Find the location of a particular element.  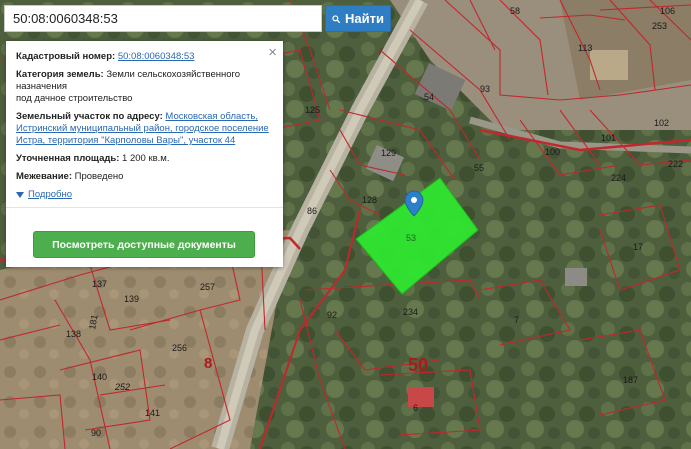

find-button-label: Найти is located at coordinates (364, 18).